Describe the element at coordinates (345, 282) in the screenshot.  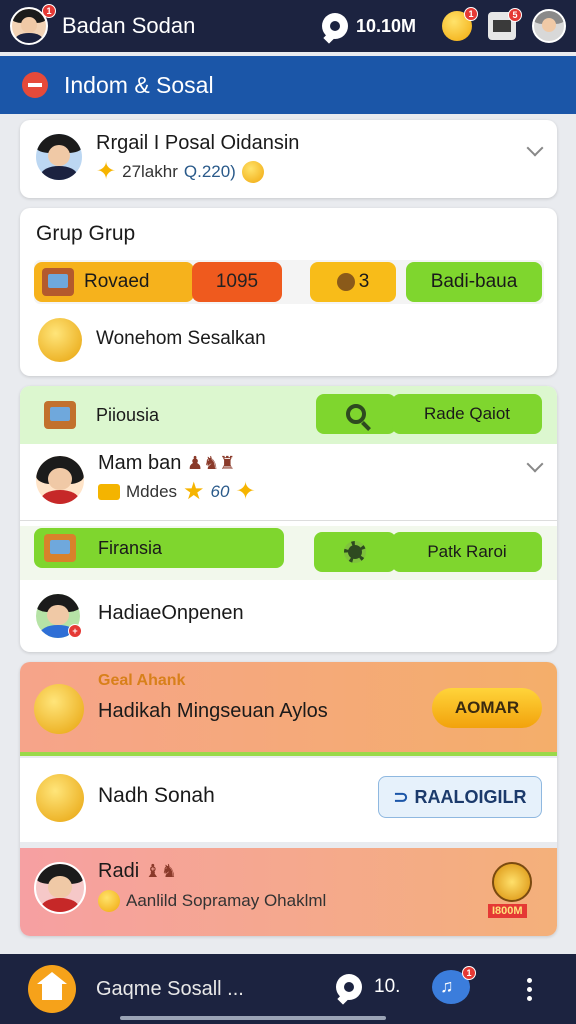
I see `trophy-icon` at that location.